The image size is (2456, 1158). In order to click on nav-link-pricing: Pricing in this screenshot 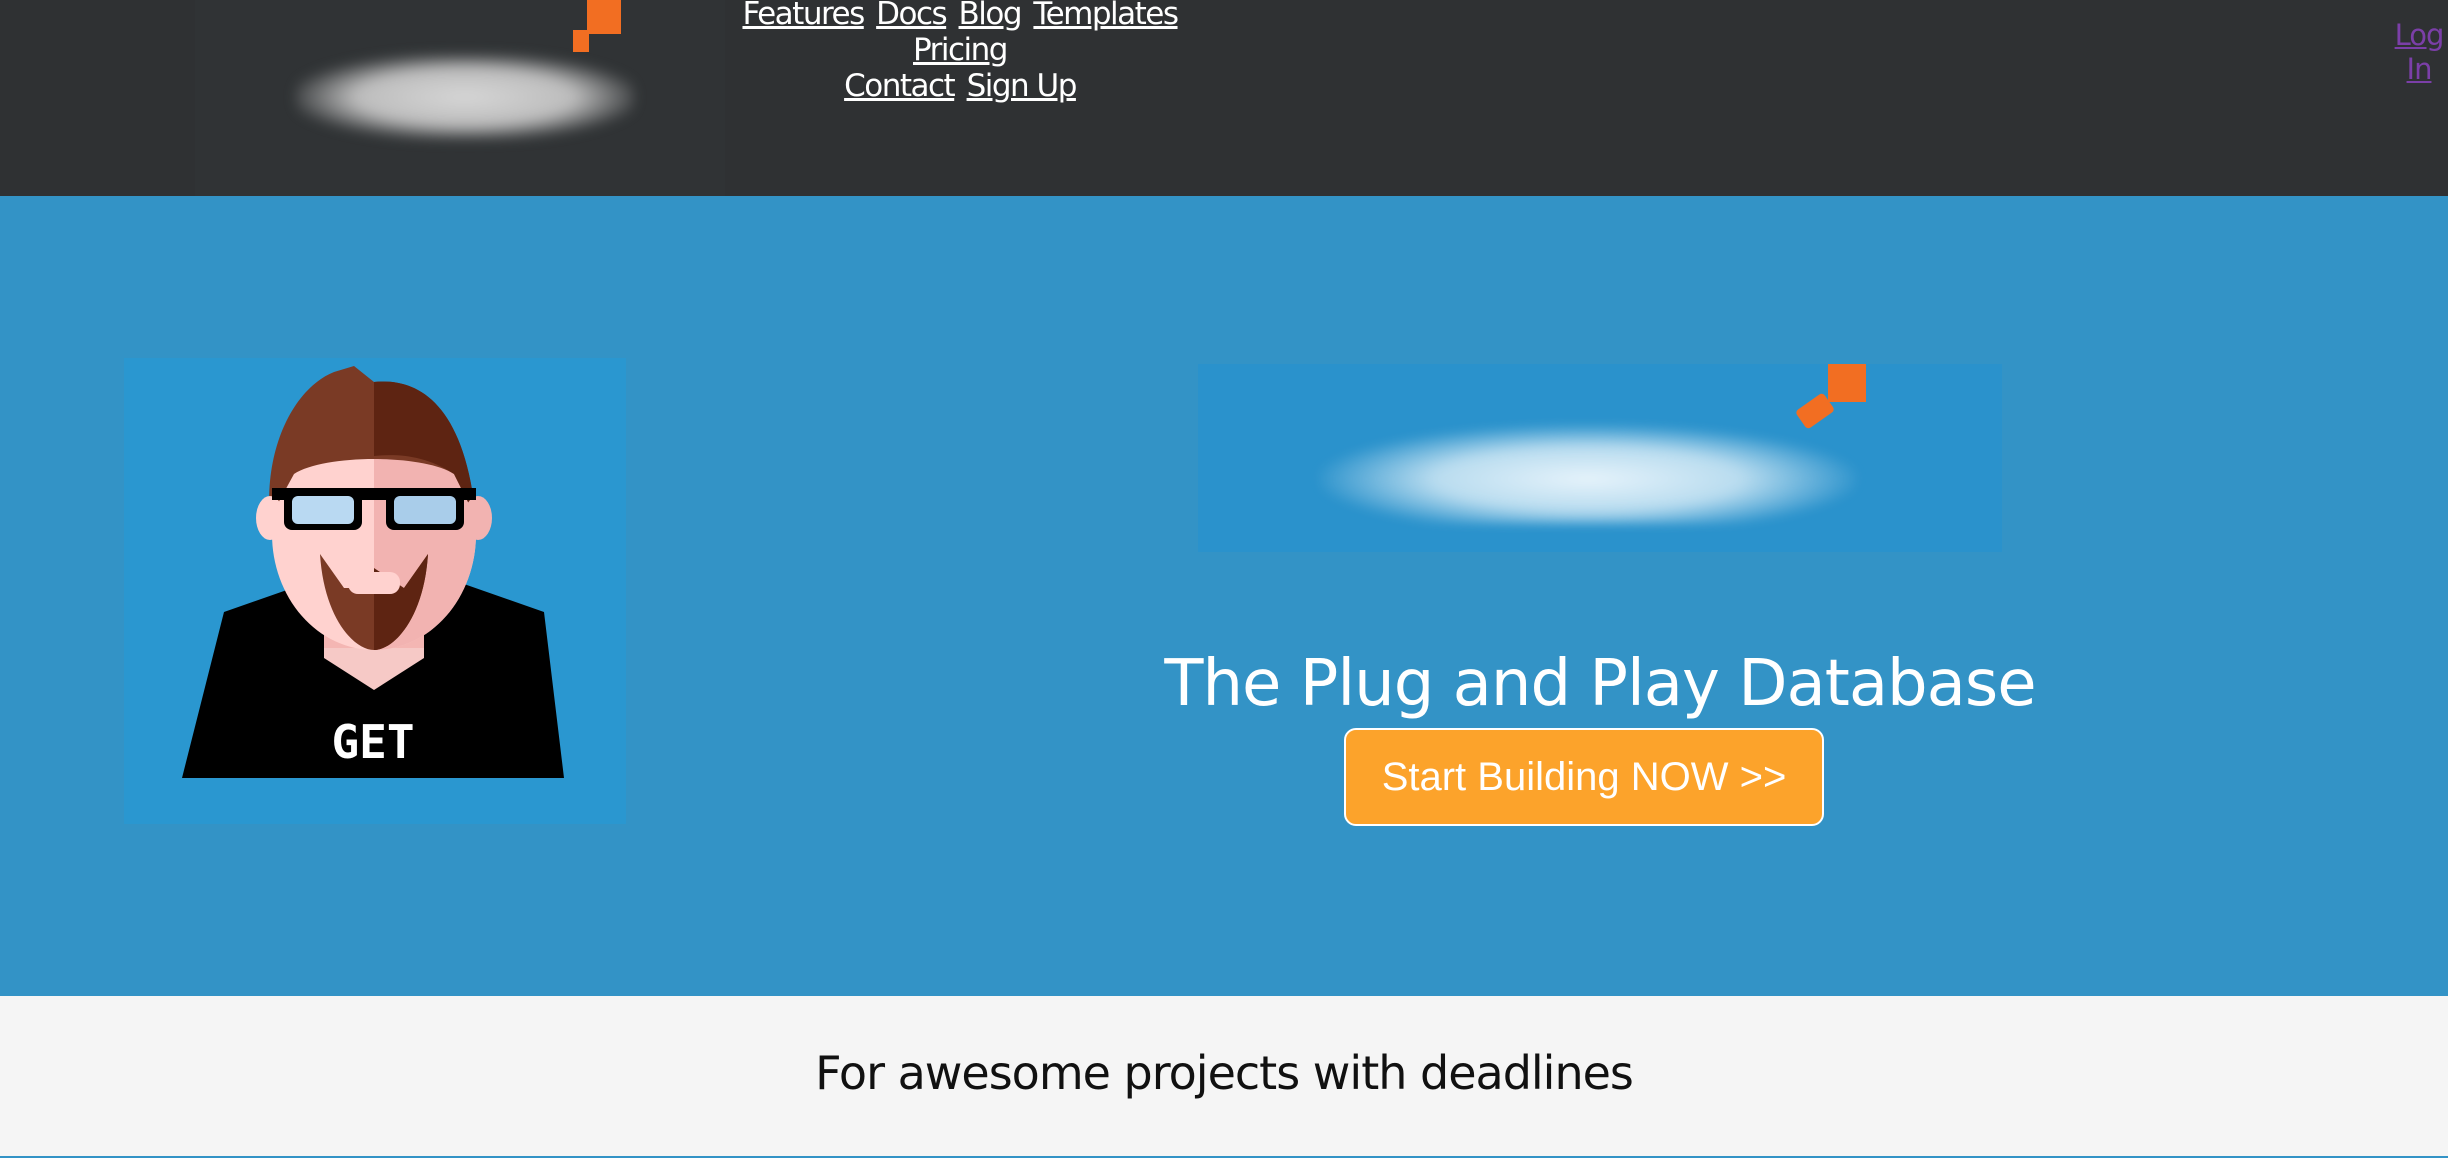, I will do `click(961, 50)`.